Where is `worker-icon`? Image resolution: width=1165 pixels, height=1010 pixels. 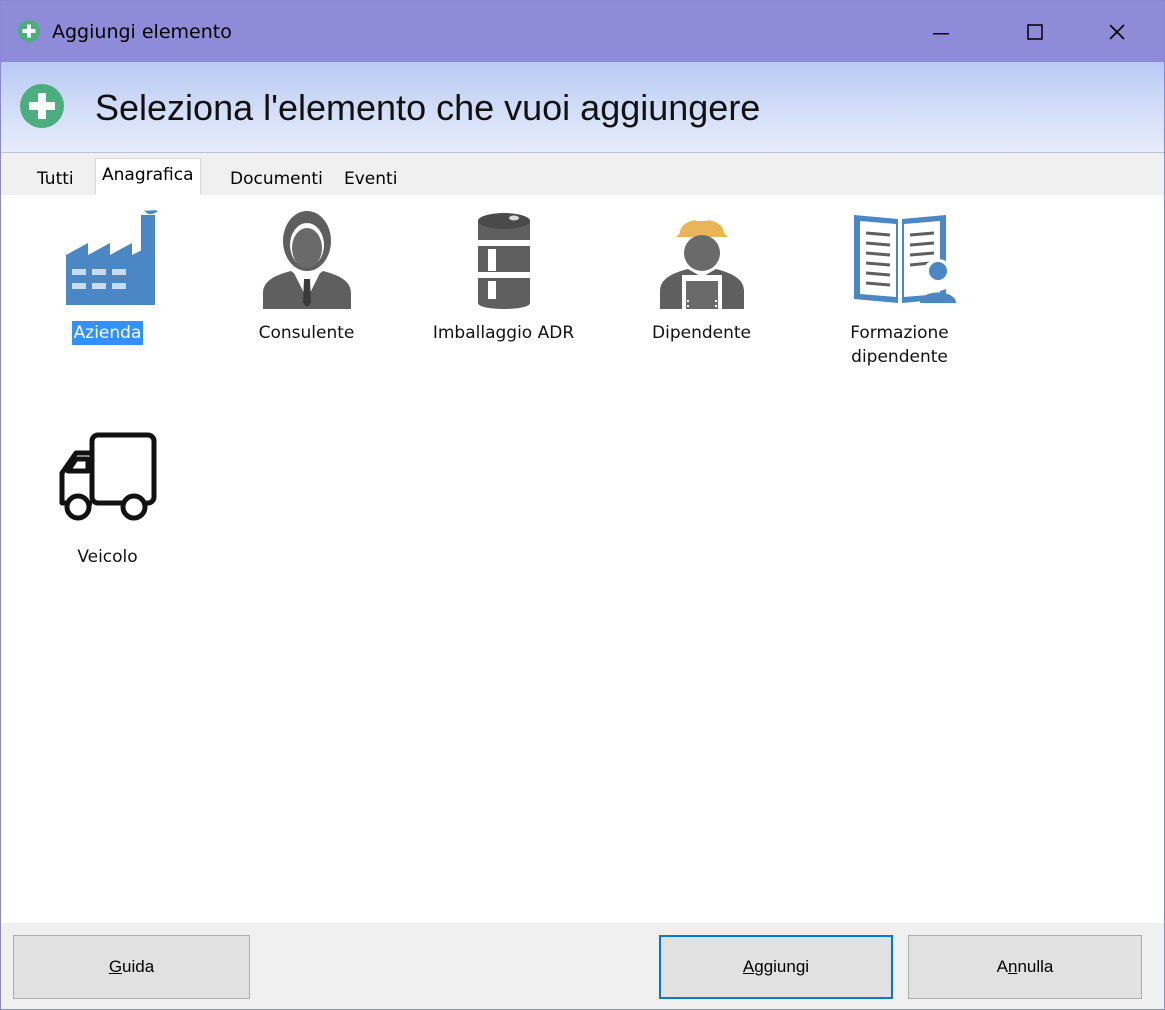 worker-icon is located at coordinates (701, 259).